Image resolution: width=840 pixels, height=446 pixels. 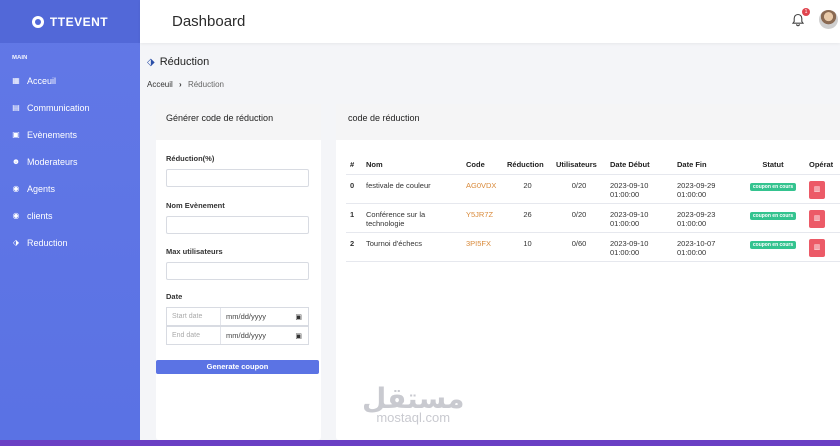 I want to click on row-reduction: 10, so click(x=527, y=243).